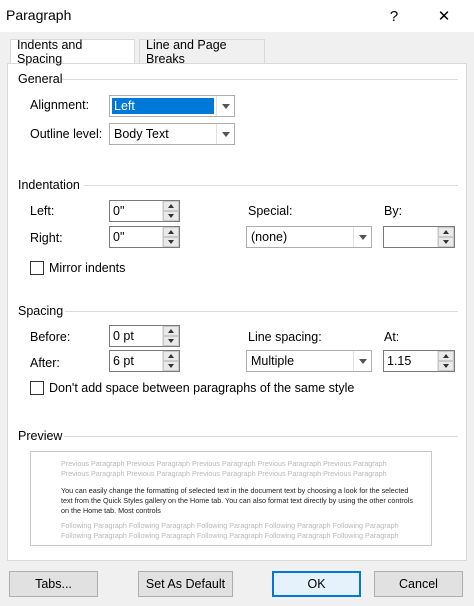 This screenshot has height=606, width=474. I want to click on dont-add-space-checkbox, so click(37, 388).